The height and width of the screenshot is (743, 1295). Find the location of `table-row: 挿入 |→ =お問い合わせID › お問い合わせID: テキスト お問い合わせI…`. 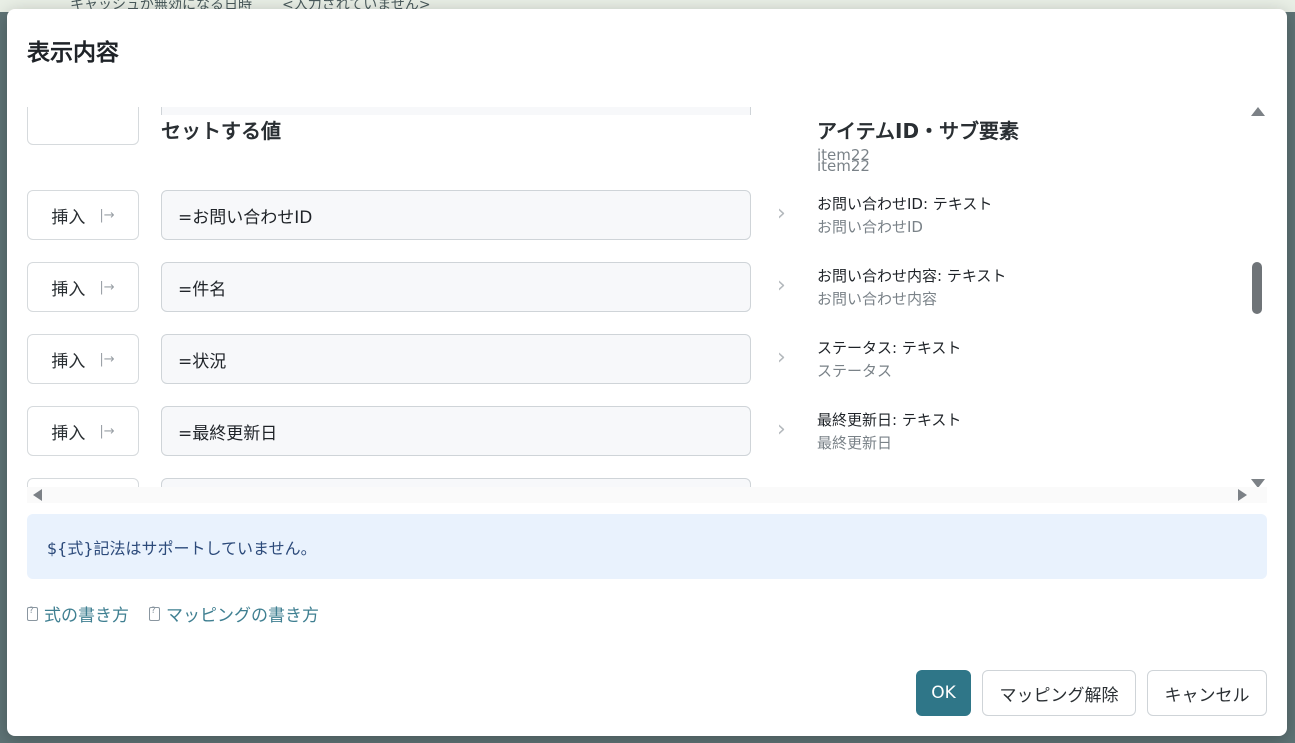

table-row: 挿入 |→ =お問い合わせID › お問い合わせID: テキスト お問い合わせI… is located at coordinates (637, 216).